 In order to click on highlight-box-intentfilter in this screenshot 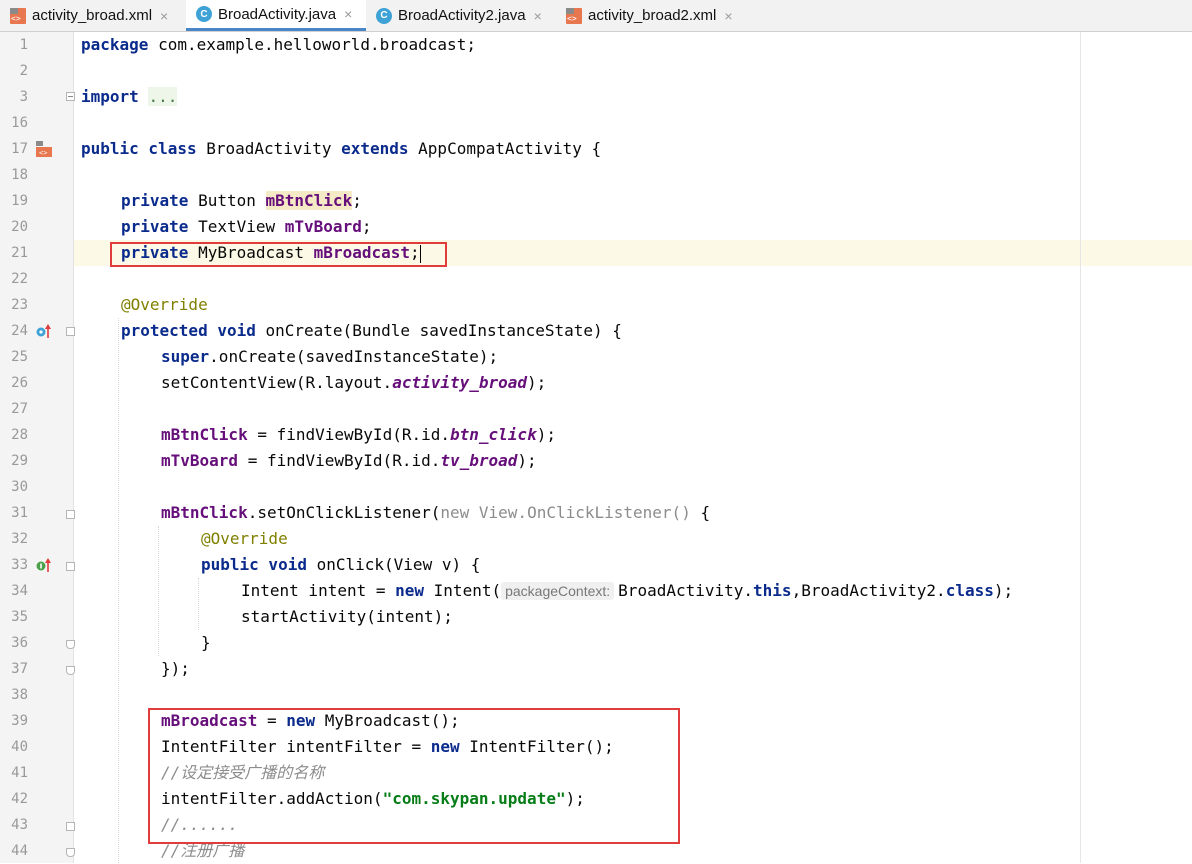, I will do `click(414, 776)`.